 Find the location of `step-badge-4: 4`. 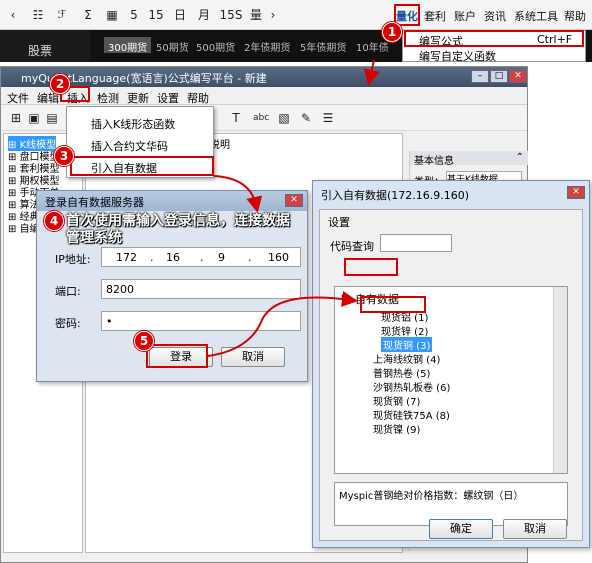

step-badge-4: 4 is located at coordinates (54, 221).